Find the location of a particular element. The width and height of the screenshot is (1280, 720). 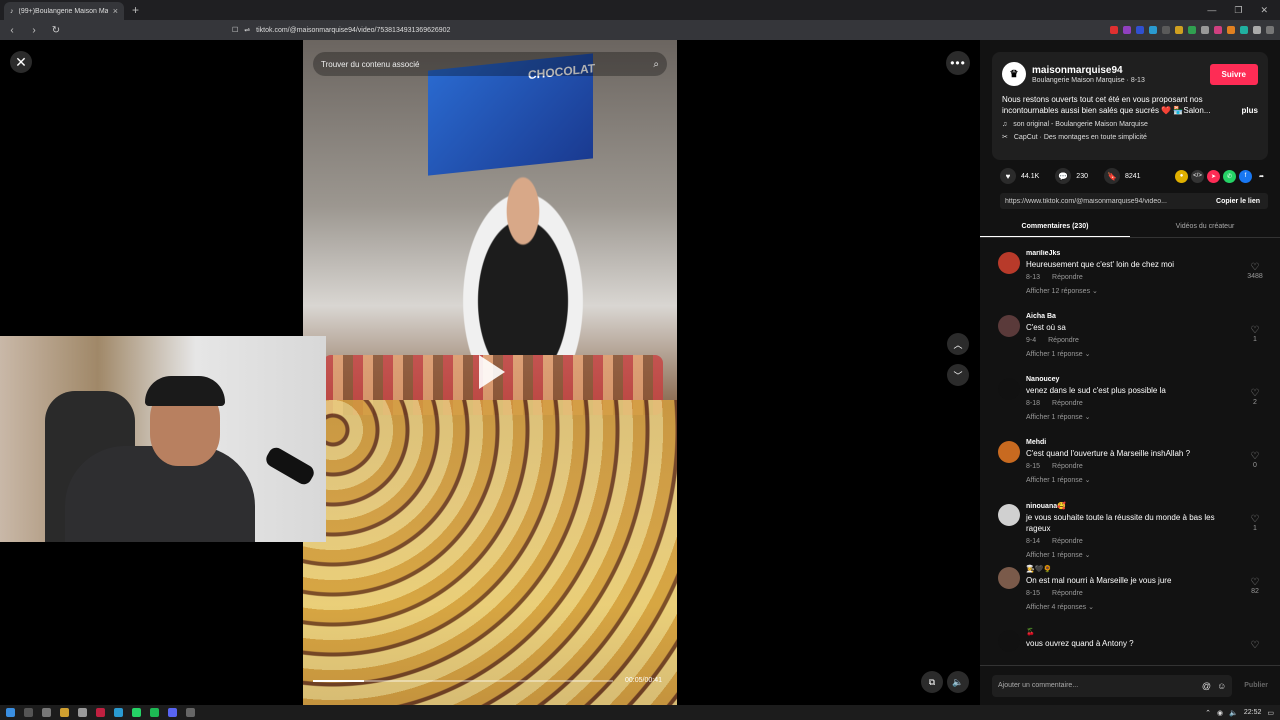

maximize-button: ❐ is located at coordinates (1238, 10).